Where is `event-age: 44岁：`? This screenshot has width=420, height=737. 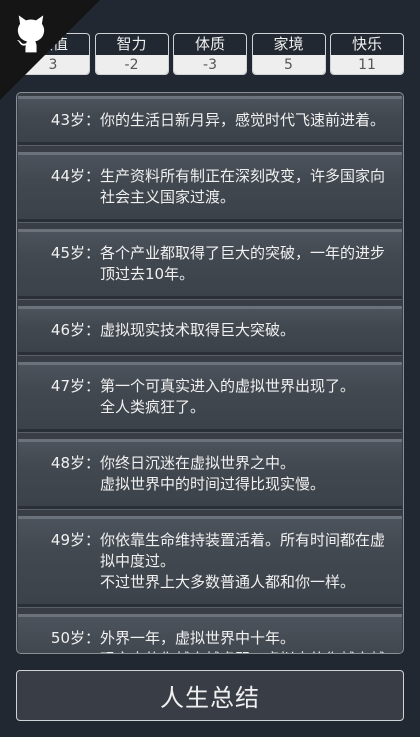
event-age: 44岁： is located at coordinates (75, 176).